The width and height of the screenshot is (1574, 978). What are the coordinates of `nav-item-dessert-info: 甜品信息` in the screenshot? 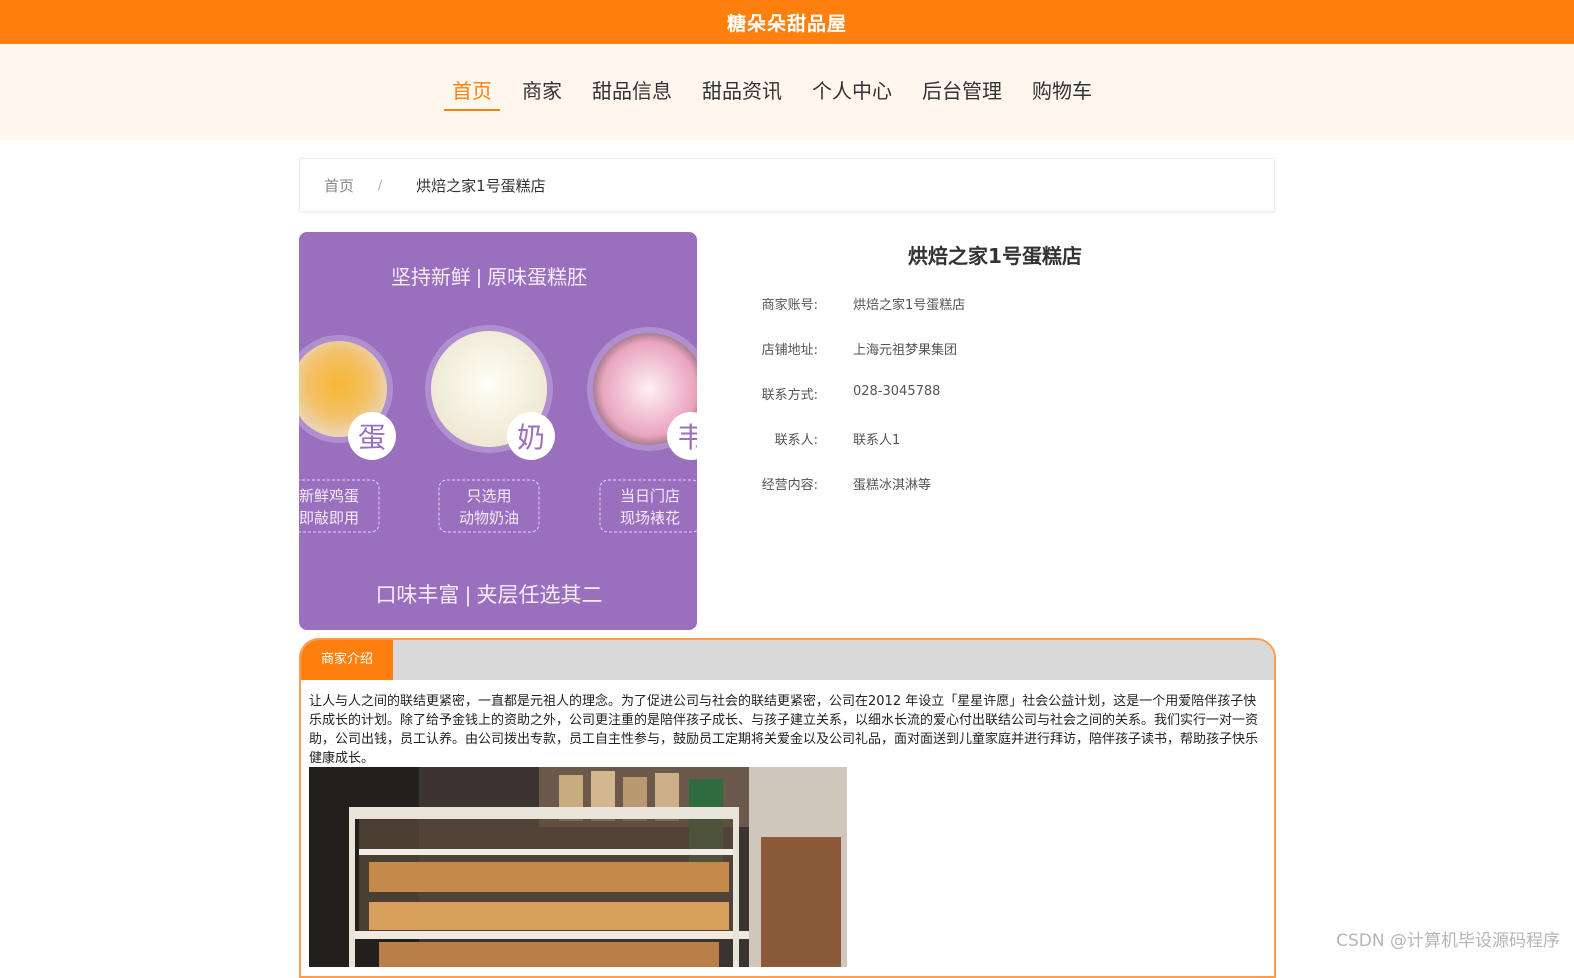 It's located at (632, 94).